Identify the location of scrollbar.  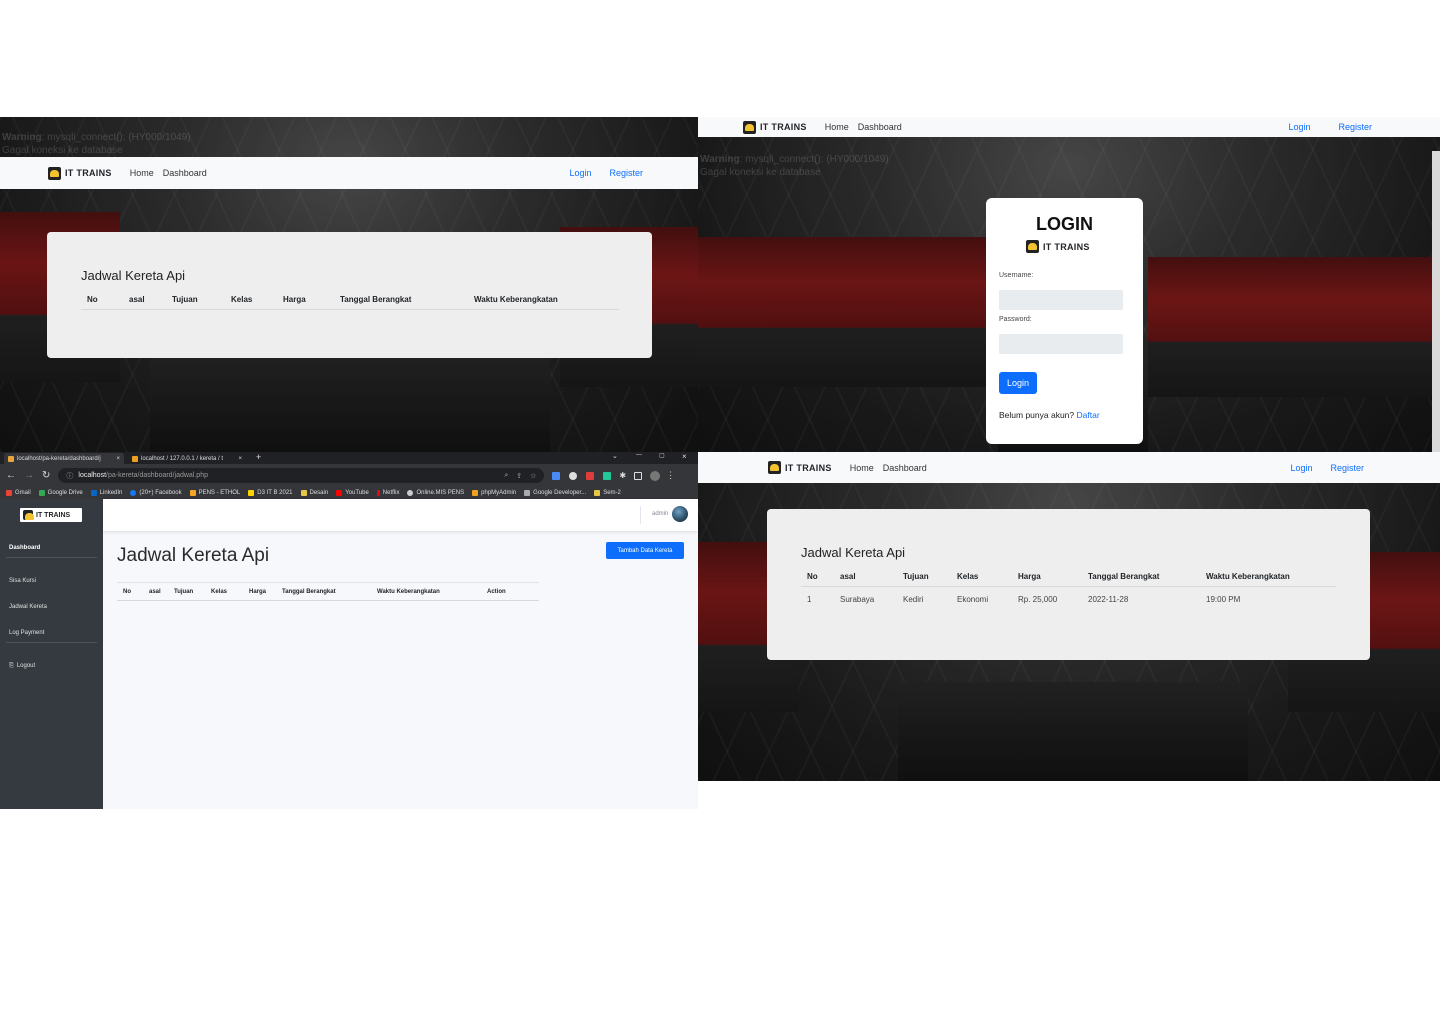
(1436, 301).